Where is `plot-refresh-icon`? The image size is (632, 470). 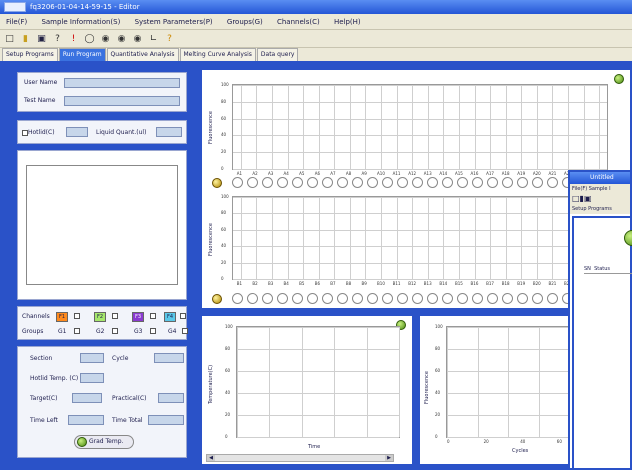
plot-refresh-icon is located at coordinates (619, 79).